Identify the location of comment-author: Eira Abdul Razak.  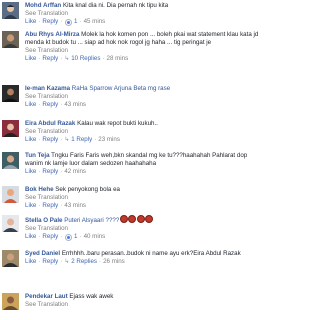
(50, 123).